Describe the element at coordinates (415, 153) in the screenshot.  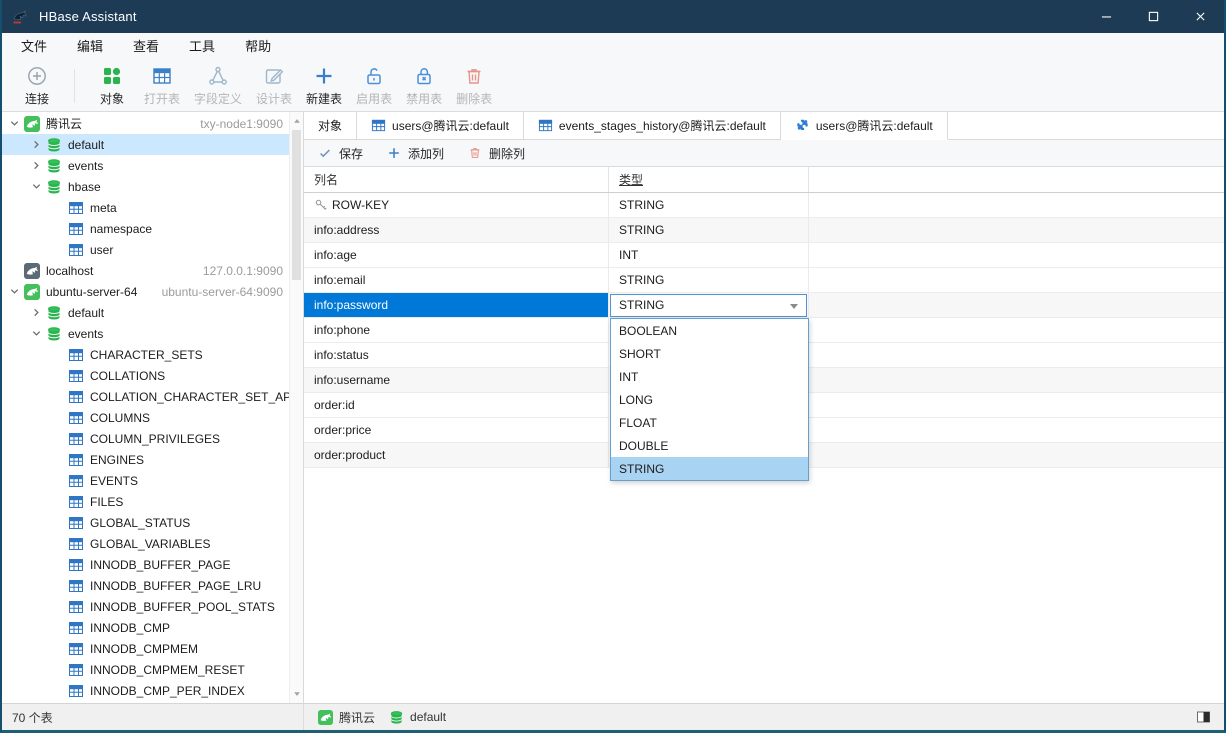
I see `subtoolbar-add-column-button: 添加列` at that location.